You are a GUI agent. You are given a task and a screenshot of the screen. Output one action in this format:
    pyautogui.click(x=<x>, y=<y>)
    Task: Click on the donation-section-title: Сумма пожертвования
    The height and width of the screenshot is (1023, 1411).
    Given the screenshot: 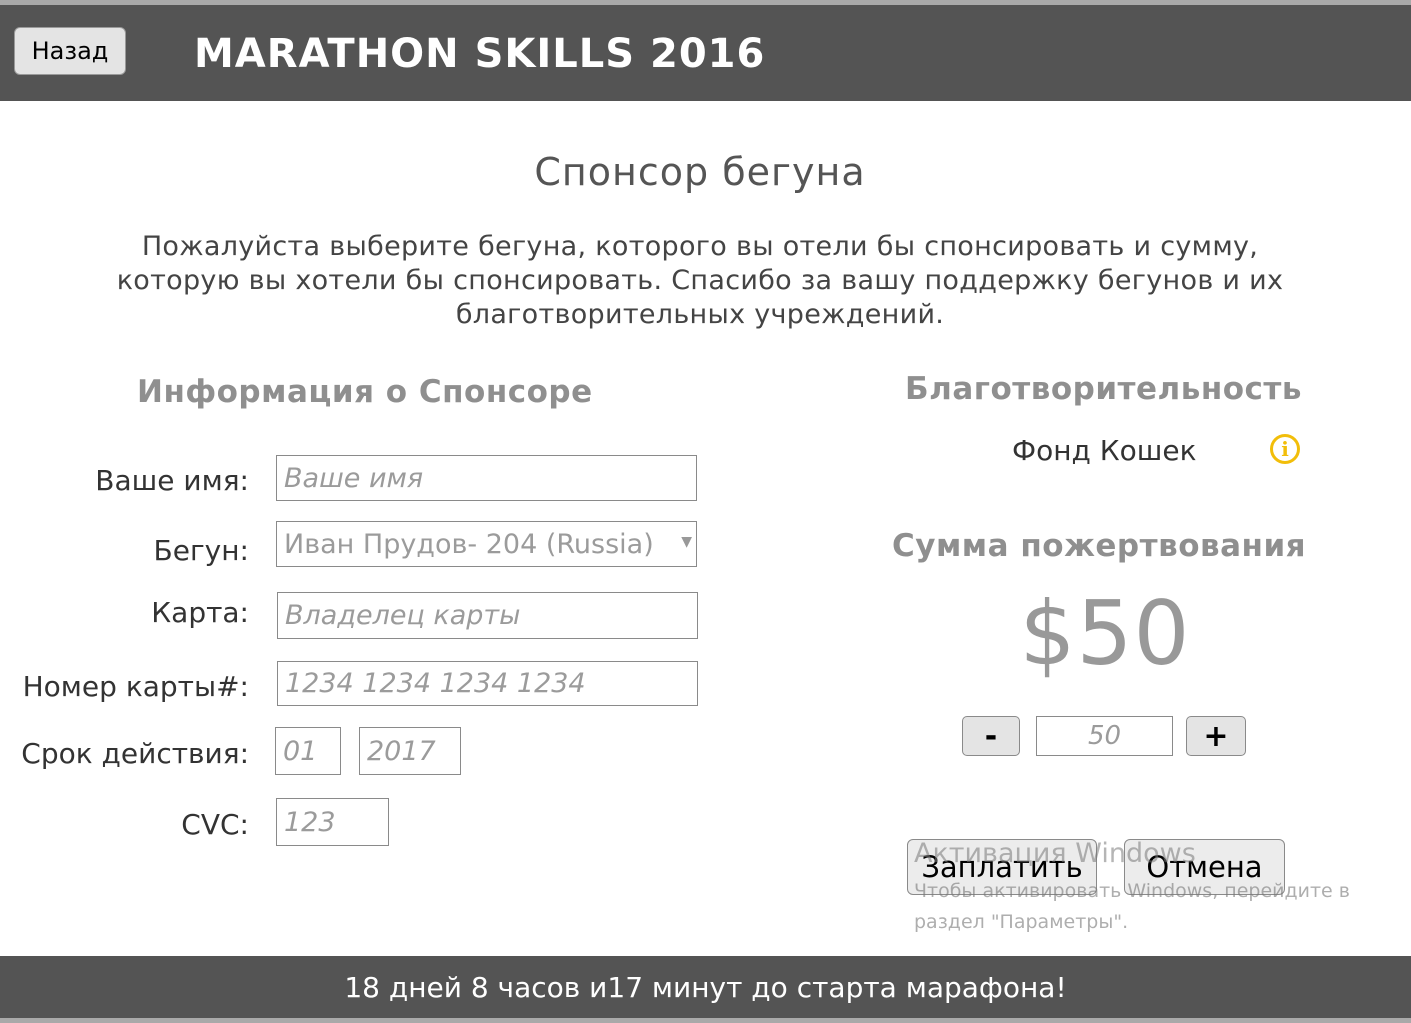 What is the action you would take?
    pyautogui.click(x=1099, y=546)
    